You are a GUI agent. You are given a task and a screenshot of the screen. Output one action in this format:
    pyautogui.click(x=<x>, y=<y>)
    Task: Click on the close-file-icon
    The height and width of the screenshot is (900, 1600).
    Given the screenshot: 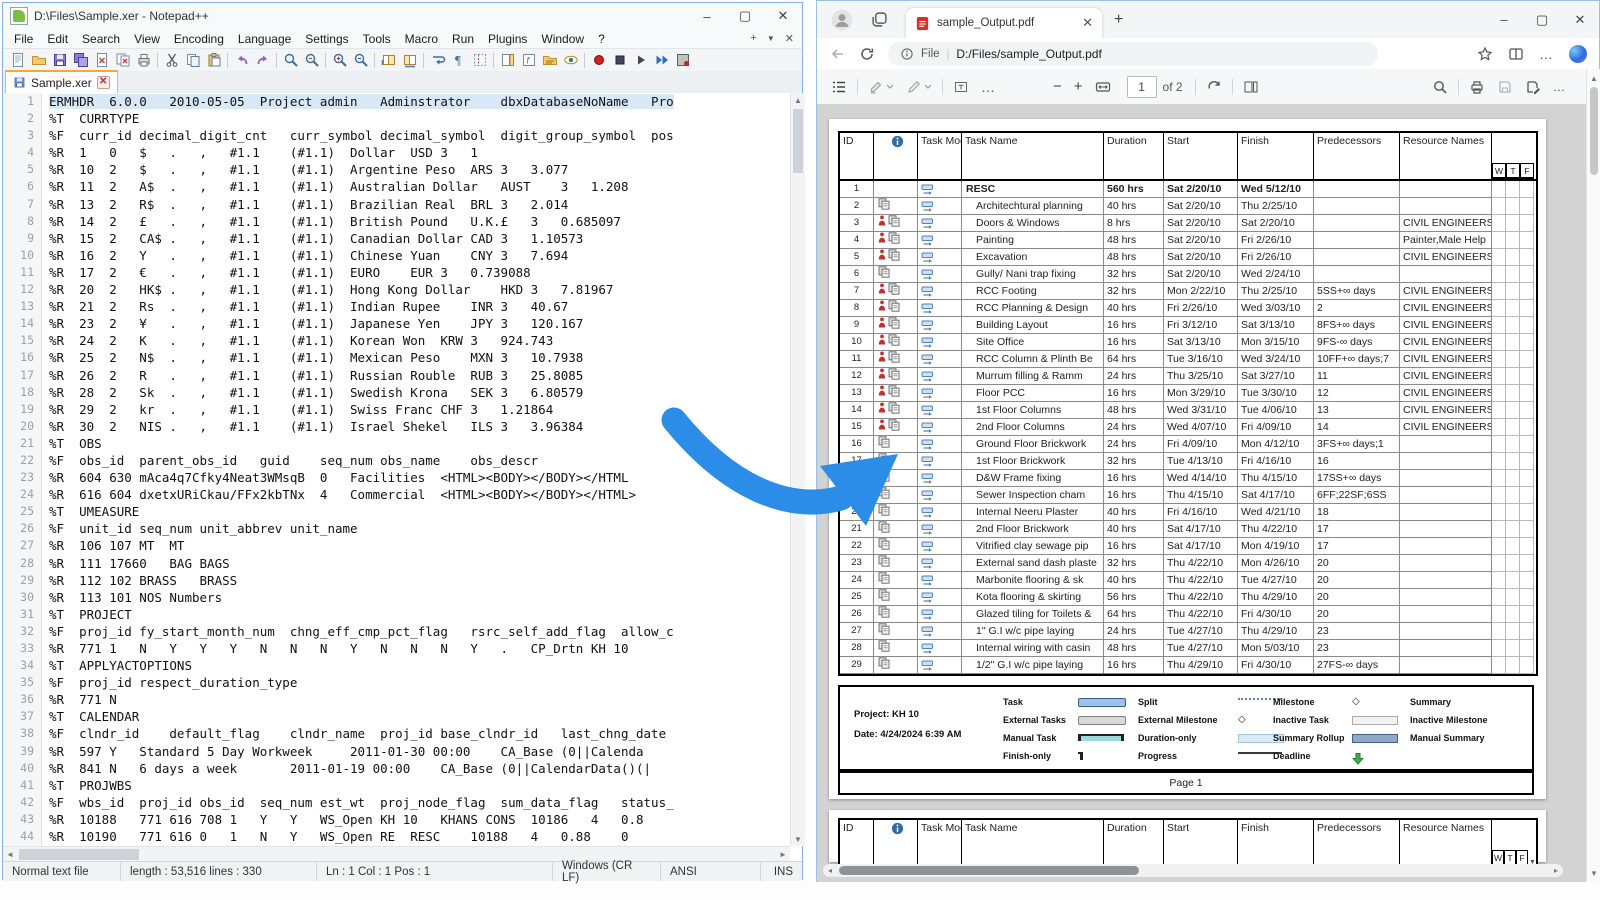 What is the action you would take?
    pyautogui.click(x=101, y=60)
    